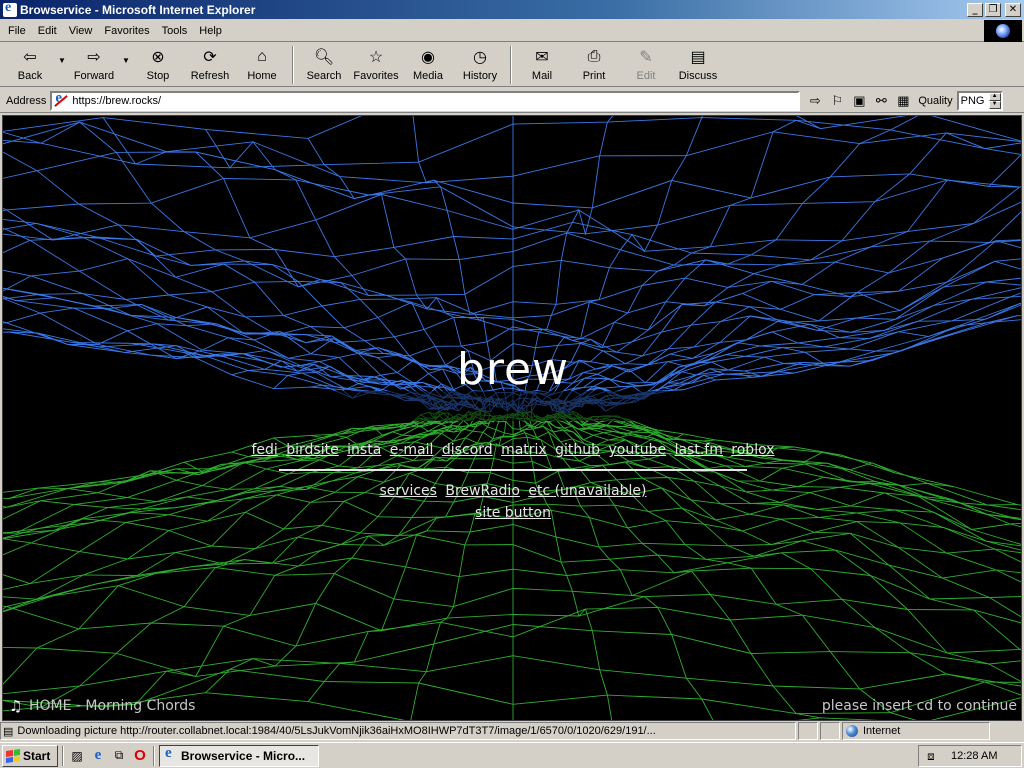 This screenshot has width=1024, height=768. What do you see at coordinates (210, 57) in the screenshot?
I see `refresh-icon: ⟳` at bounding box center [210, 57].